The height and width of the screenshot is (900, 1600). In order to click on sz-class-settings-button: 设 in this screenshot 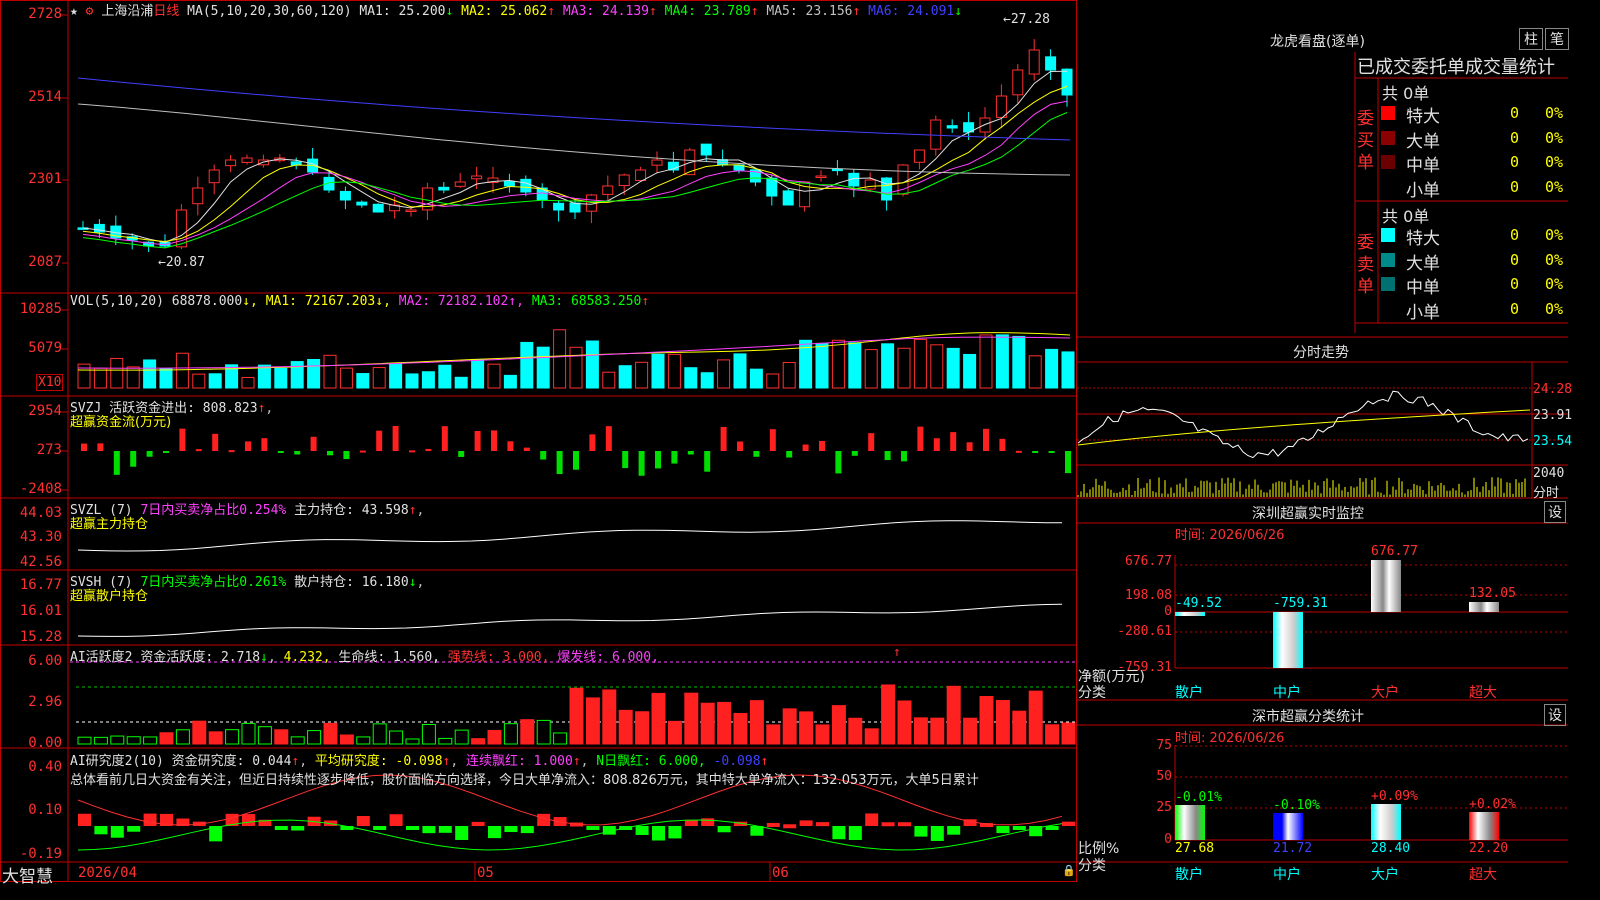, I will do `click(1555, 715)`.